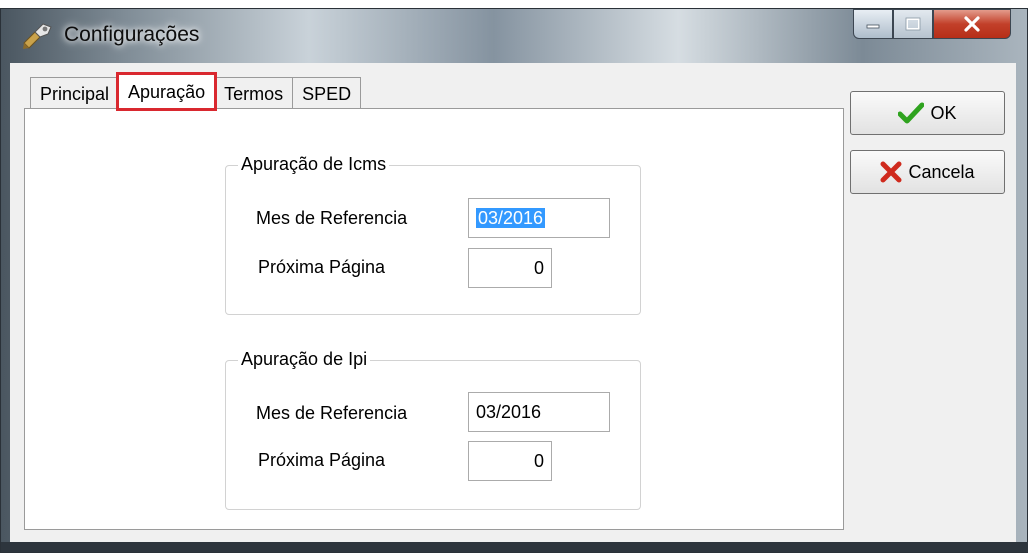  Describe the element at coordinates (538, 461) in the screenshot. I see `ipi-pagina-value: 0` at that location.